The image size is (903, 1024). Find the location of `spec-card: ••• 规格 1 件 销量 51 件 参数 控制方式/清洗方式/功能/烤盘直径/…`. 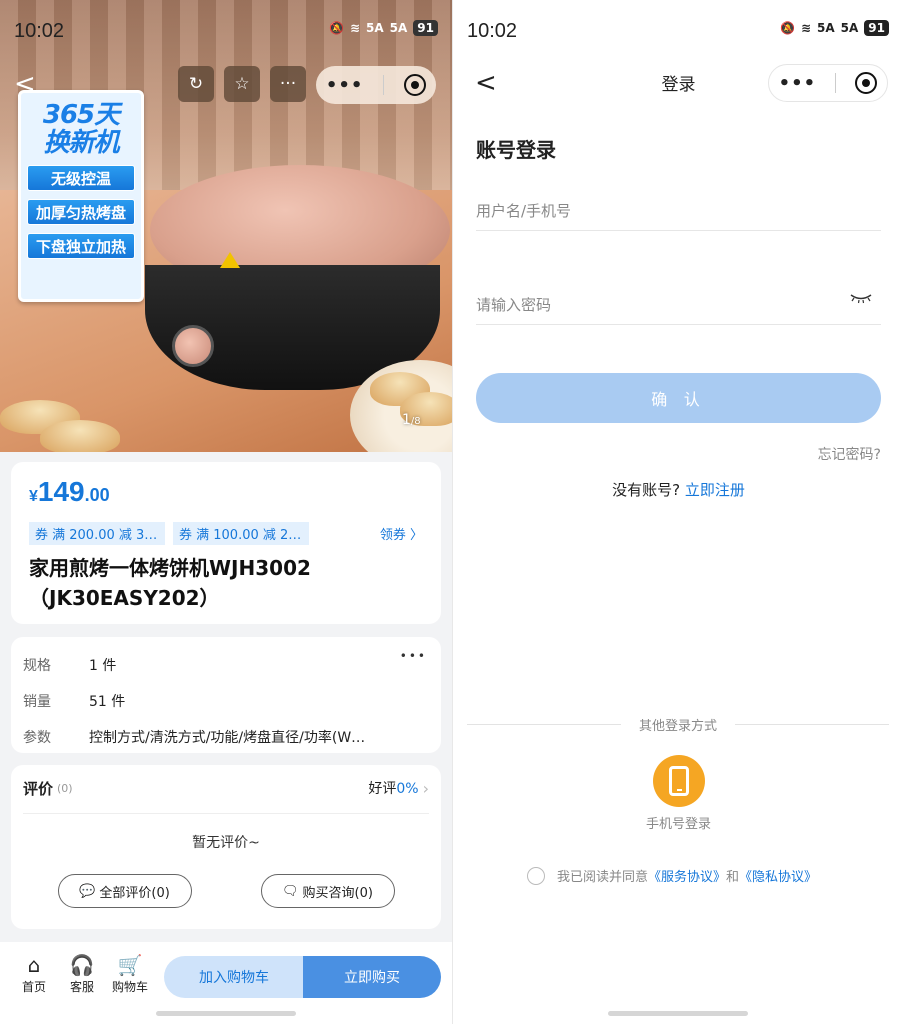

spec-card: ••• 规格 1 件 销量 51 件 参数 控制方式/清洗方式/功能/烤盘直径/… is located at coordinates (226, 695).